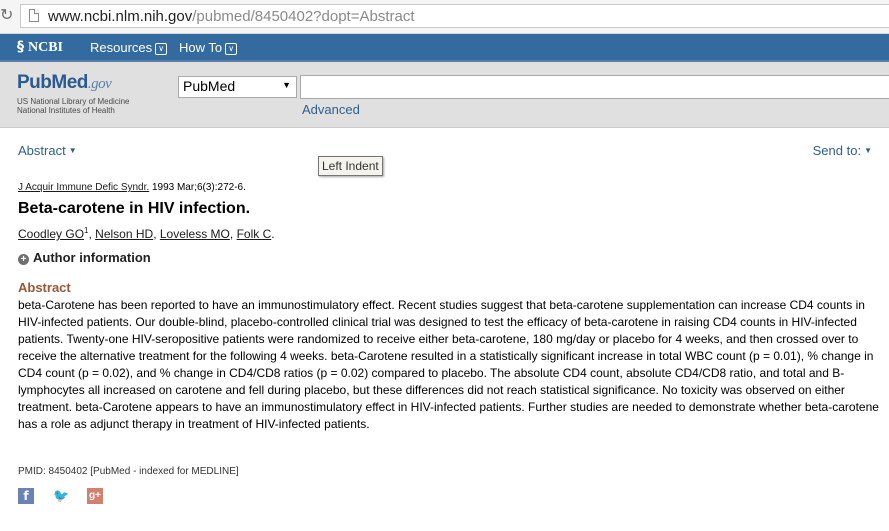  I want to click on facebook-icon: f, so click(26, 496).